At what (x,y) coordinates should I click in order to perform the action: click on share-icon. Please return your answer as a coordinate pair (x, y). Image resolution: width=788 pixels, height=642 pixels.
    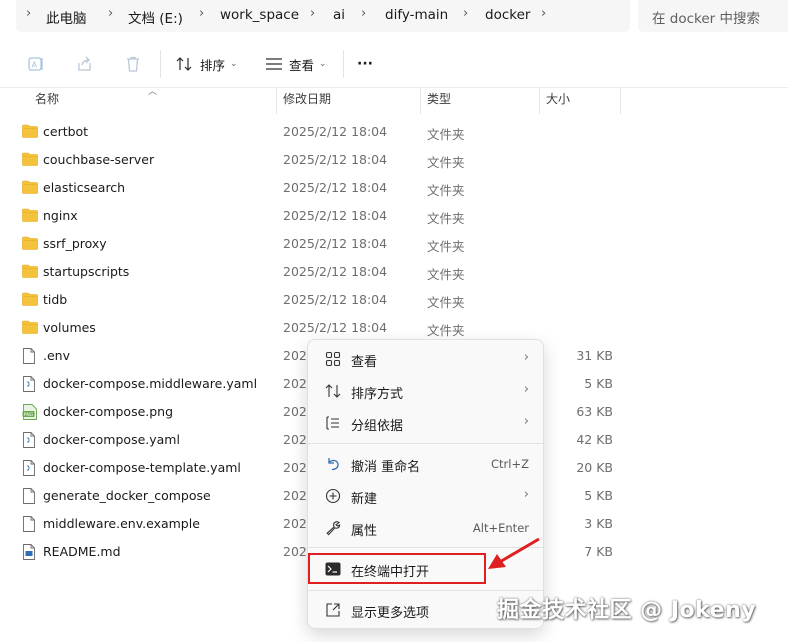
    Looking at the image, I should click on (85, 64).